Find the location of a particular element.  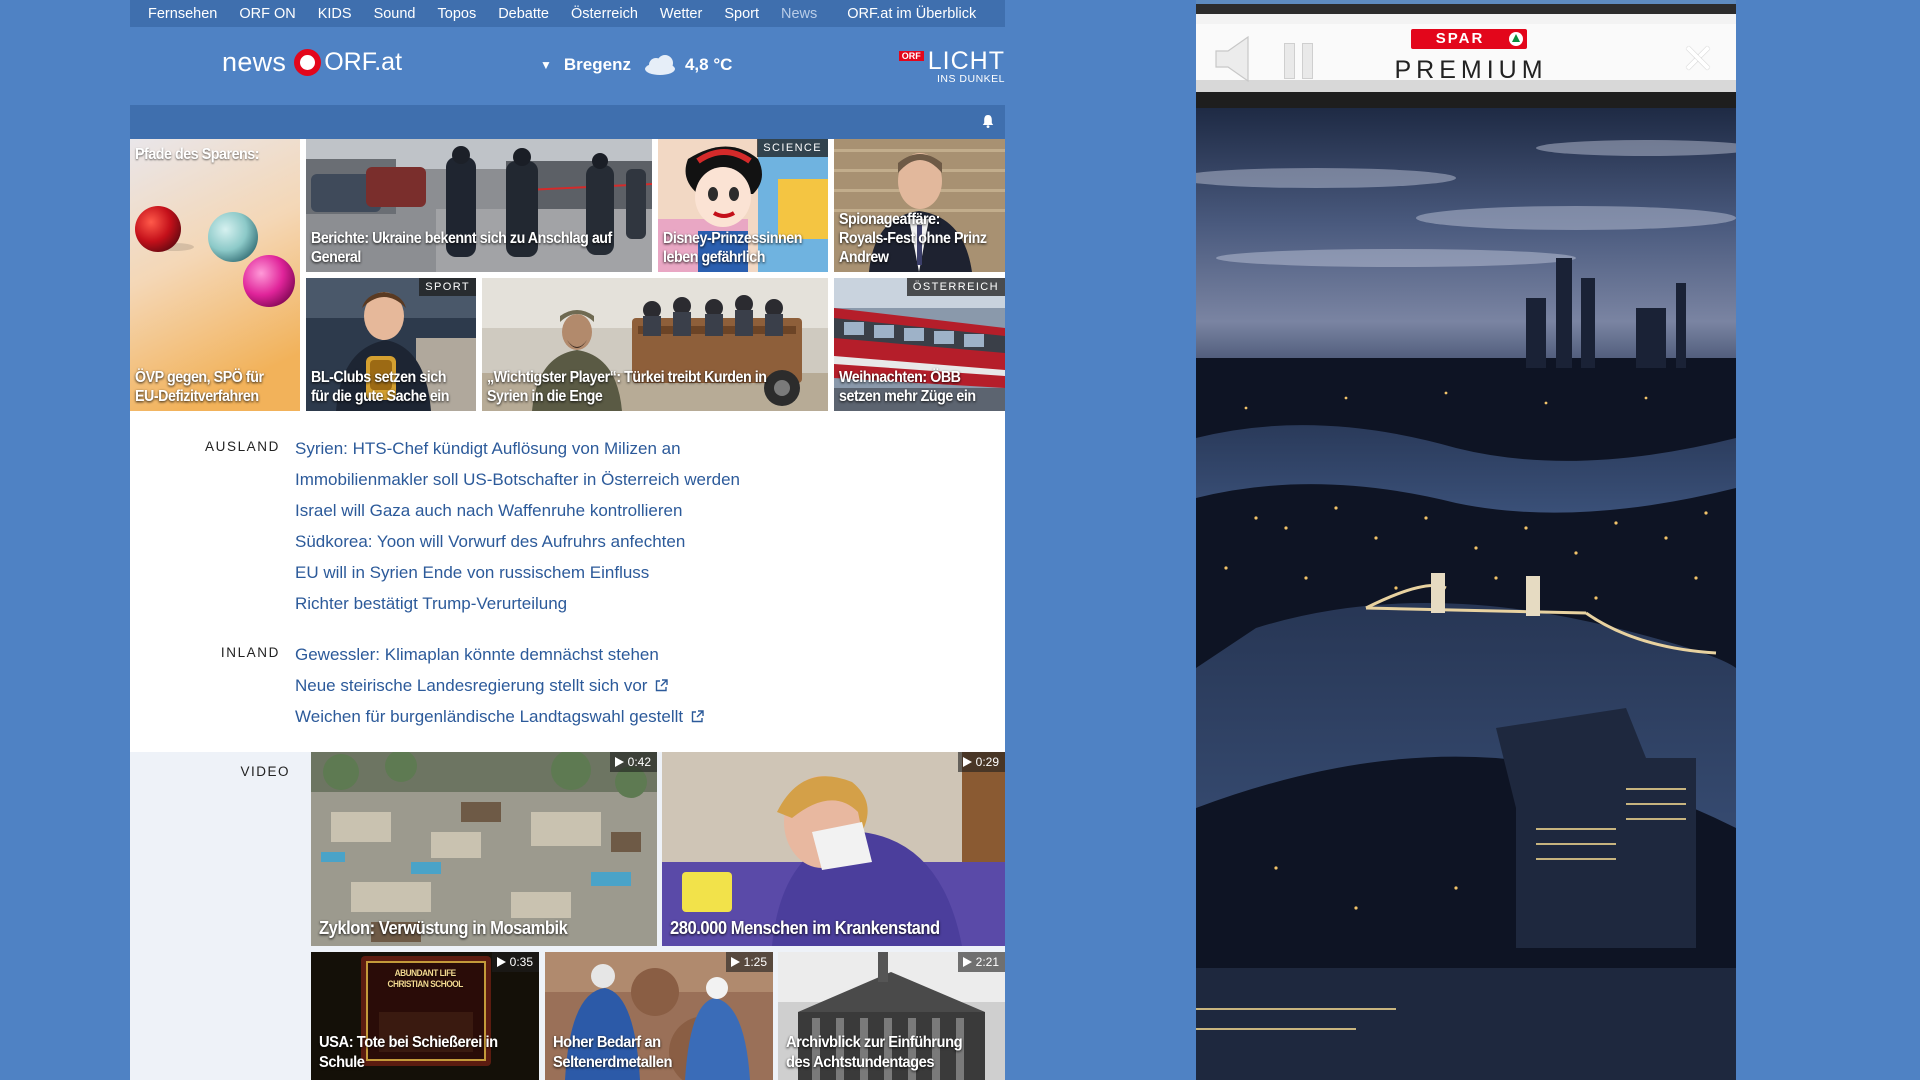

weather-widget: ▼ Bregenz 4,8 °C is located at coordinates (636, 65).